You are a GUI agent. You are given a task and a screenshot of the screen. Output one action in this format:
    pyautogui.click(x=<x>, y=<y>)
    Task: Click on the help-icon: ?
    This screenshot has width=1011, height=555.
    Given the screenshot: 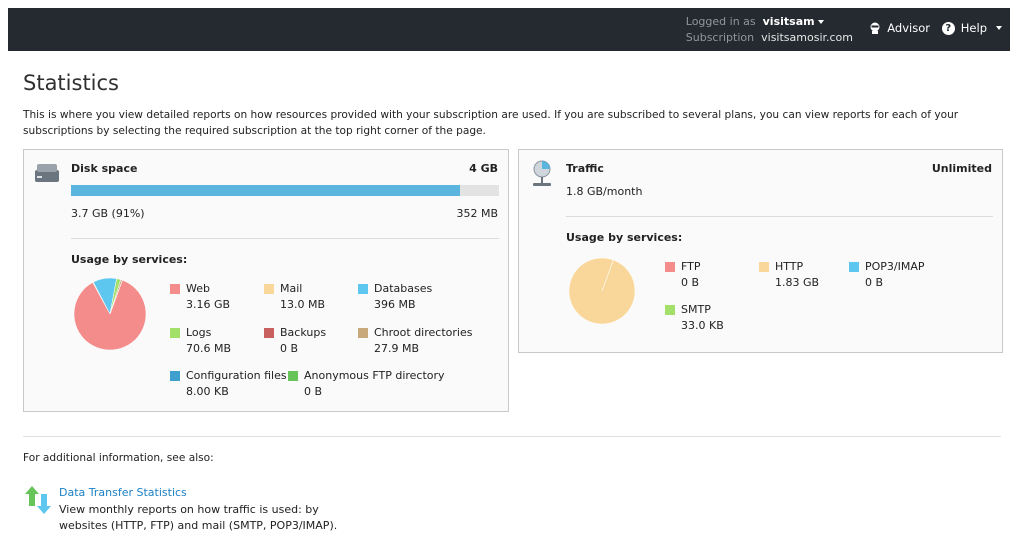 What is the action you would take?
    pyautogui.click(x=948, y=28)
    